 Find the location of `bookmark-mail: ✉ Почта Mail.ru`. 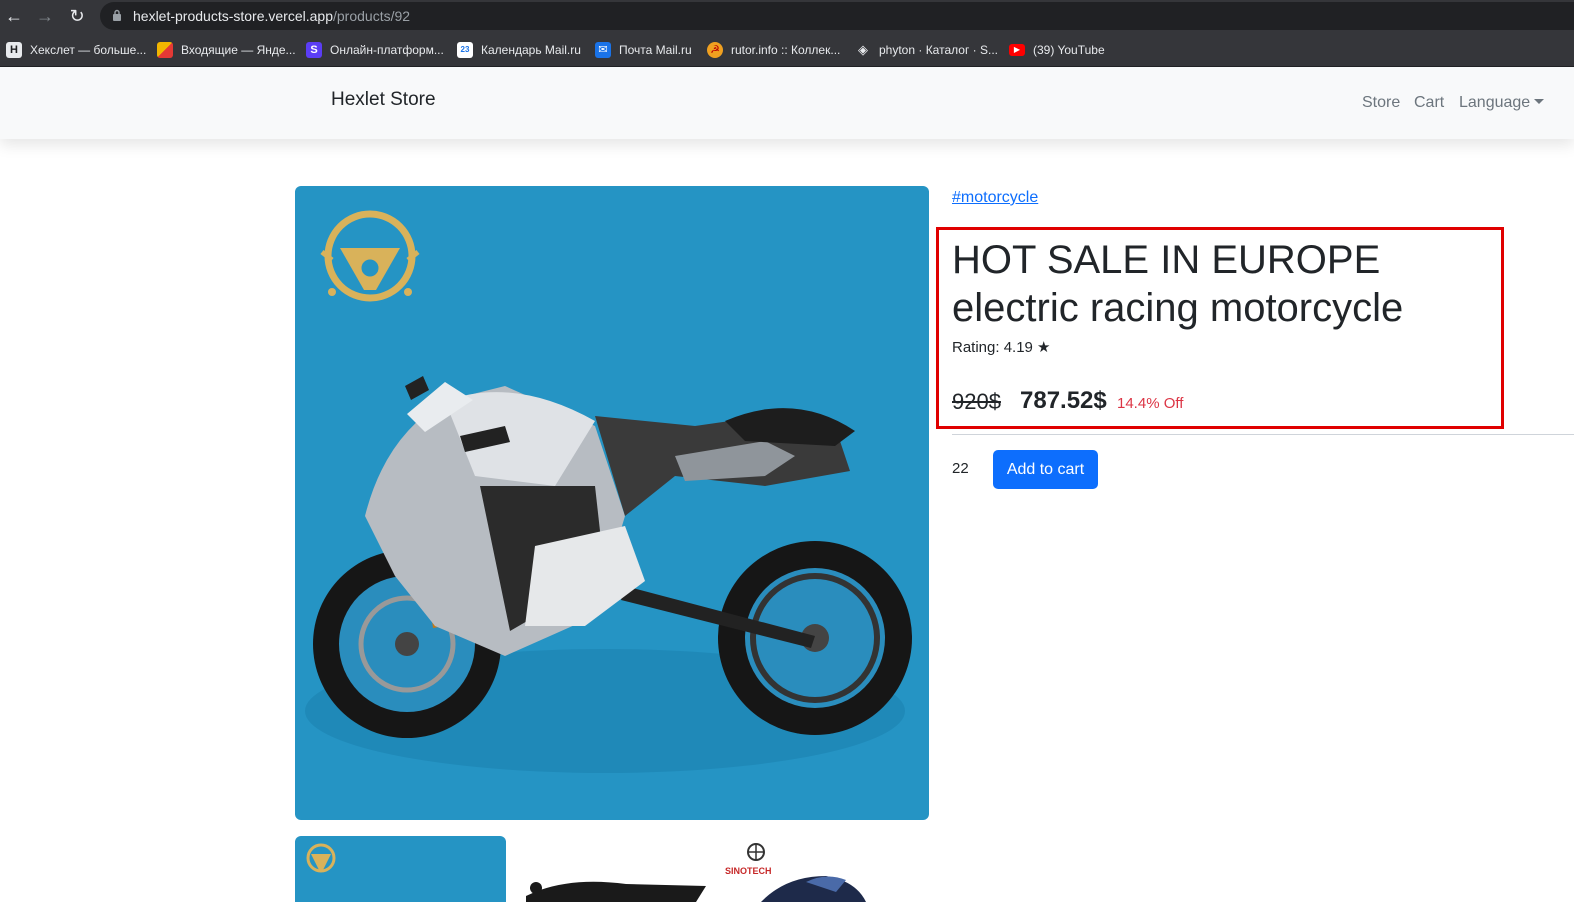

bookmark-mail: ✉ Почта Mail.ru is located at coordinates (643, 50).